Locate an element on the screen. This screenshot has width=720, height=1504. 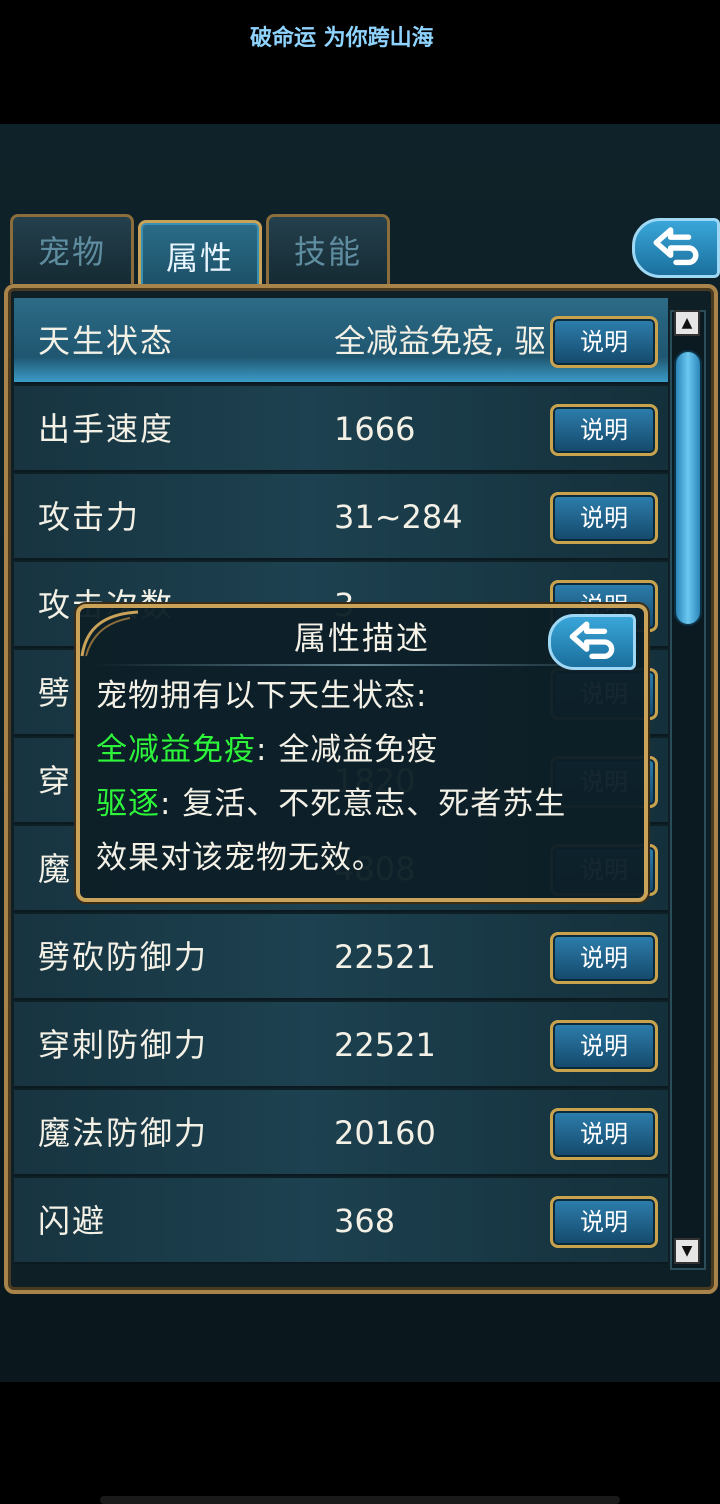
attribute-row: 穿刺防御力 22521 说明 is located at coordinates (341, 1045).